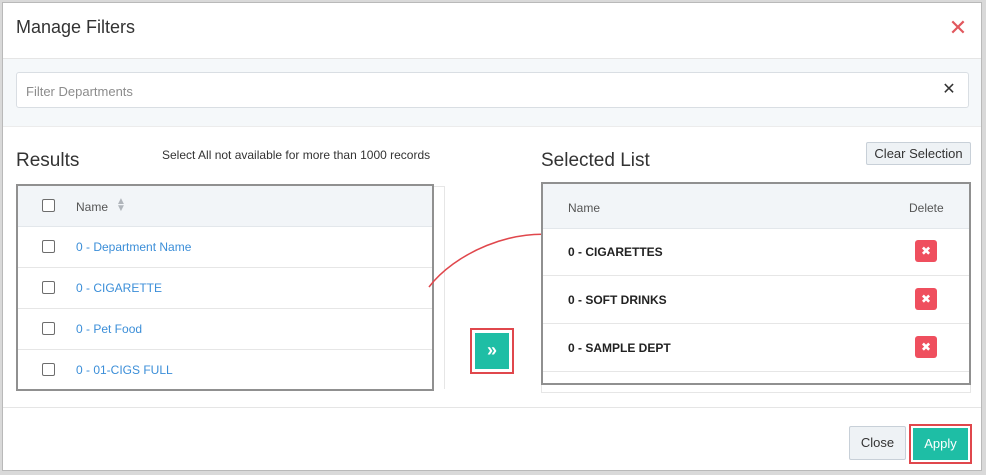 The height and width of the screenshot is (475, 986). Describe the element at coordinates (76, 27) in the screenshot. I see `modal-title: Manage Filters` at that location.